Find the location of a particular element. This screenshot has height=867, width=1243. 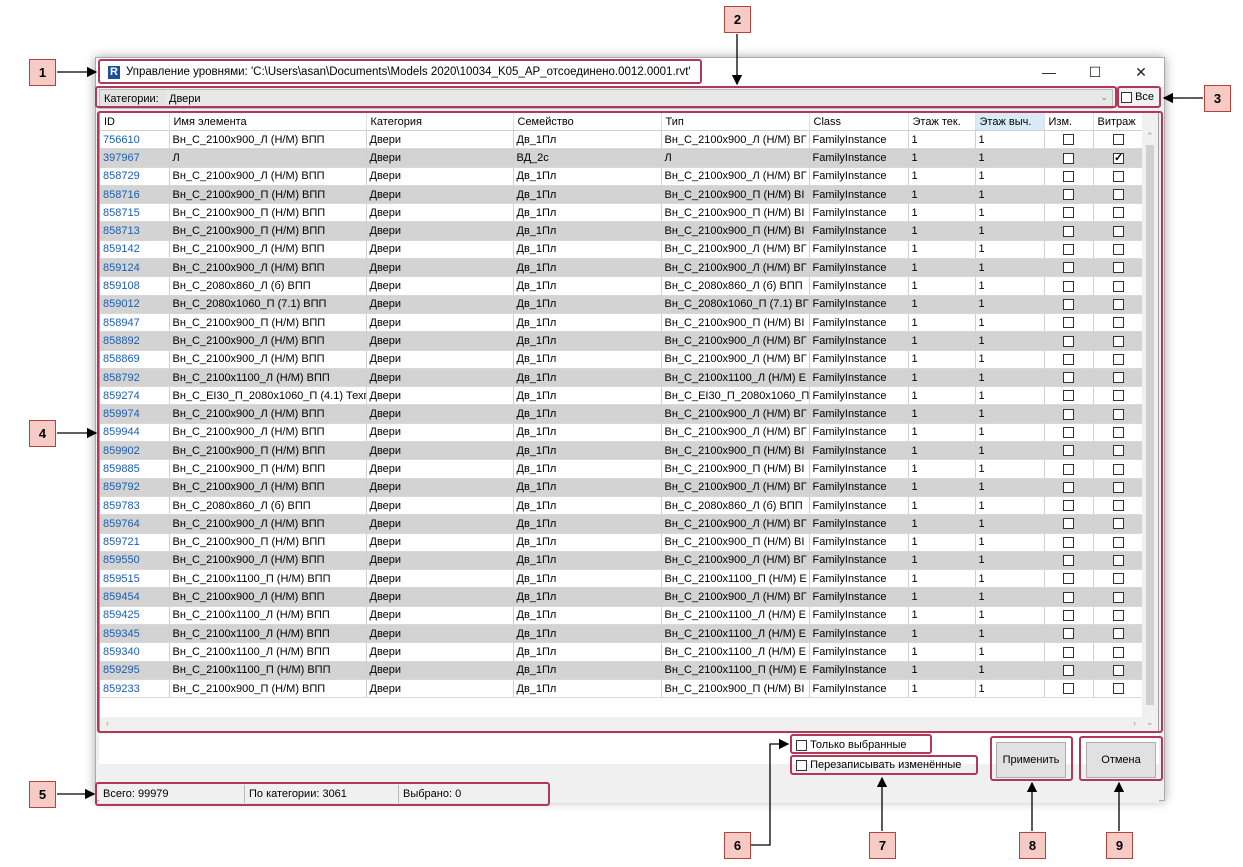

frame-only-selected is located at coordinates (861, 744).